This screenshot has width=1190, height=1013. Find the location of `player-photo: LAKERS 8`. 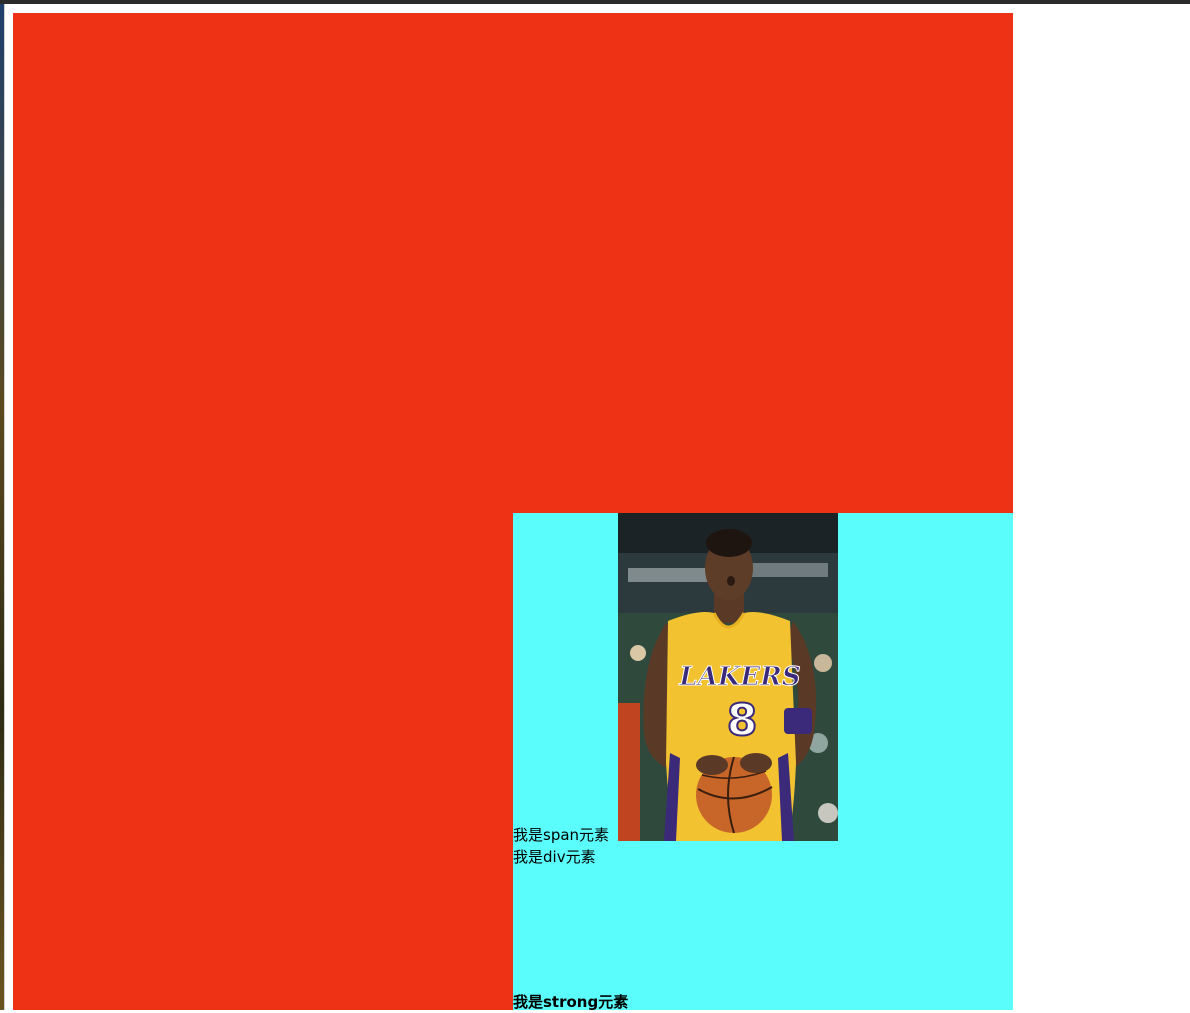

player-photo: LAKERS 8 is located at coordinates (728, 677).